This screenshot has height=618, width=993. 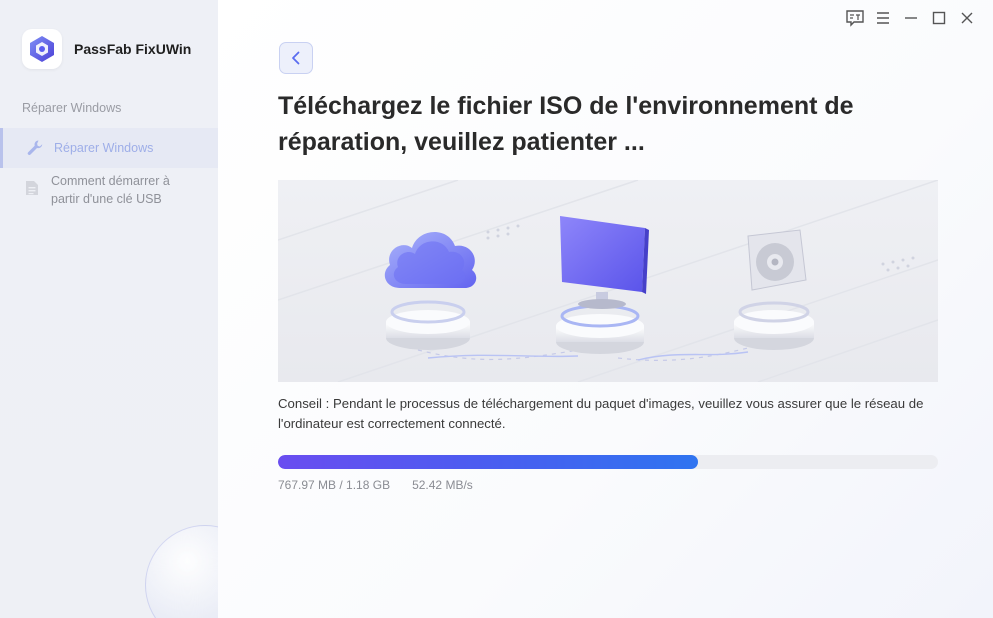 I want to click on decorative-bubble, so click(x=181, y=571).